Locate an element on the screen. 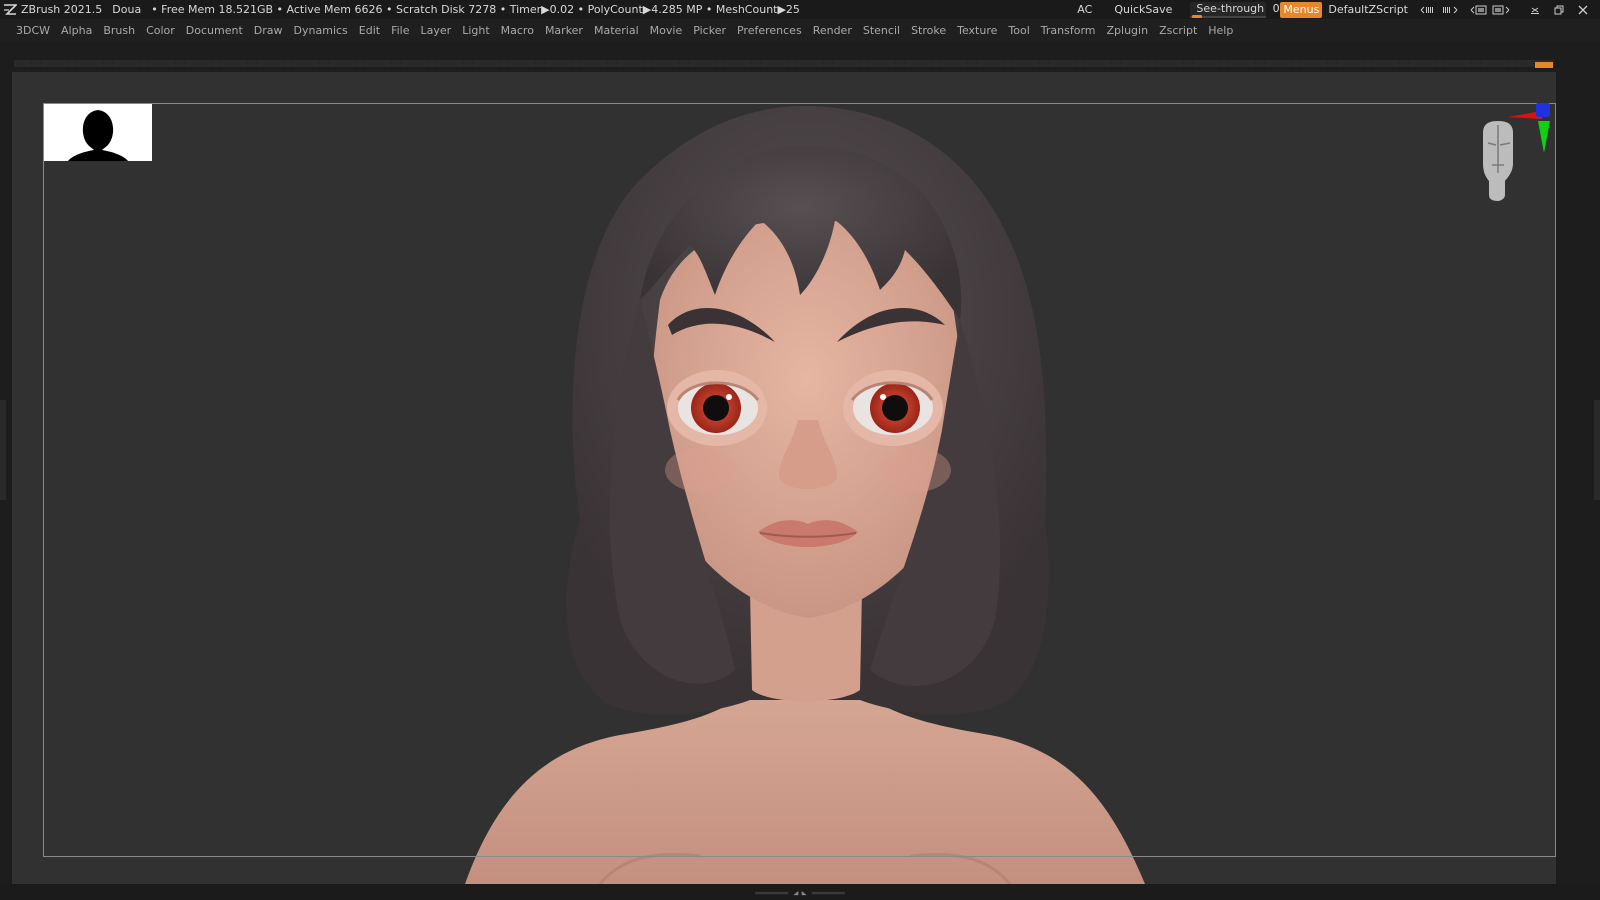 The height and width of the screenshot is (900, 1600). body-shoulders is located at coordinates (805, 787).